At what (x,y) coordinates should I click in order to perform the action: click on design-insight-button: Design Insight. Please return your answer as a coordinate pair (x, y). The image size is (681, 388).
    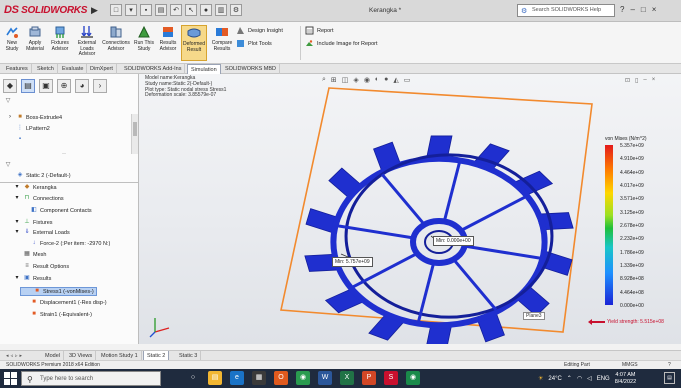
    Looking at the image, I should click on (259, 30).